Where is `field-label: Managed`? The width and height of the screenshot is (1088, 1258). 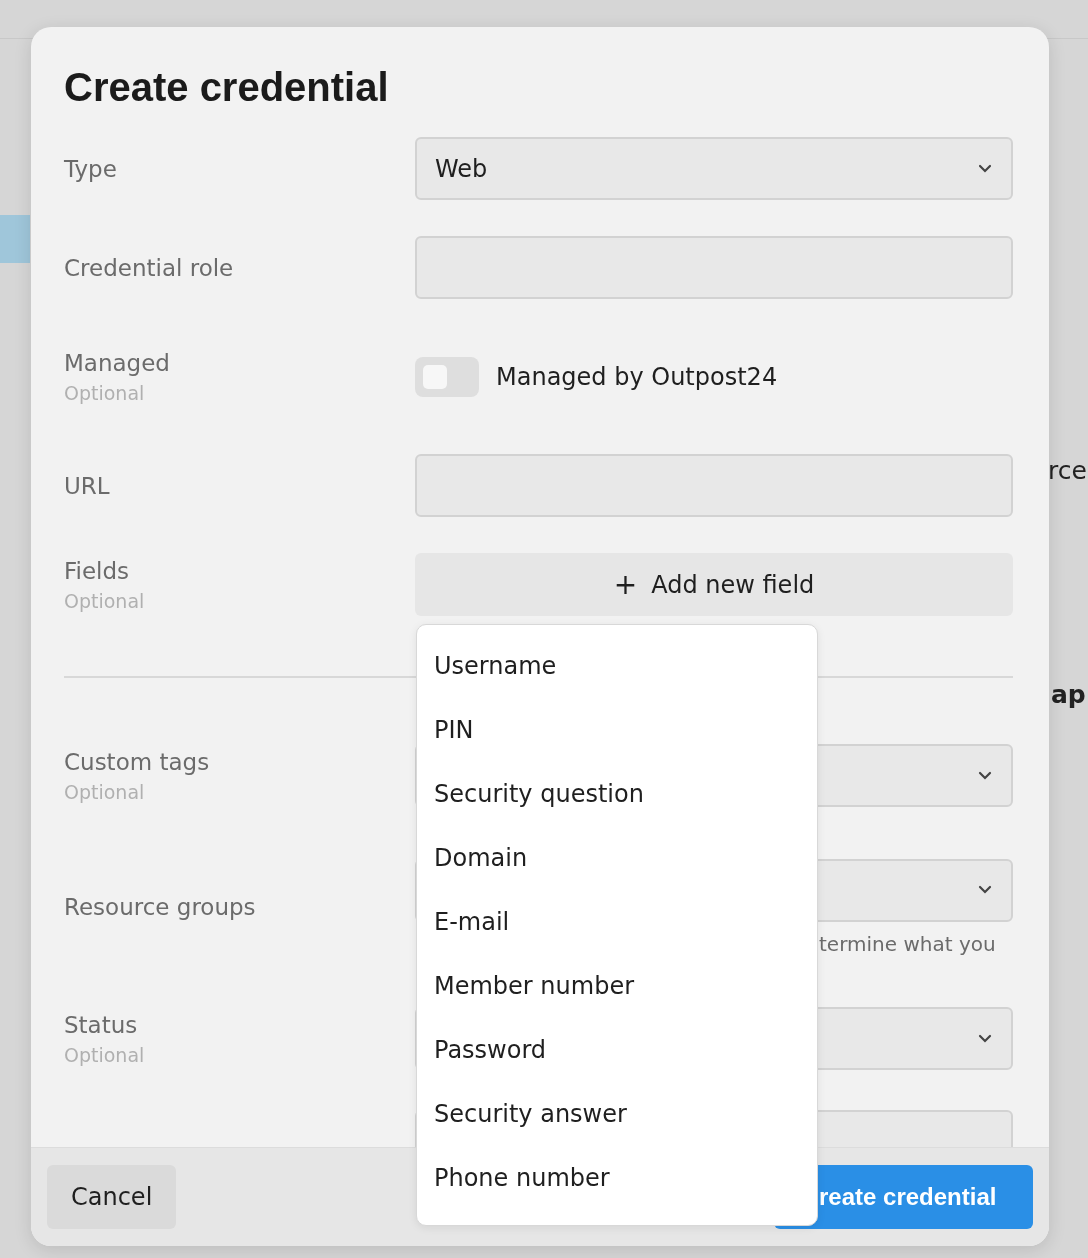 field-label: Managed is located at coordinates (117, 362).